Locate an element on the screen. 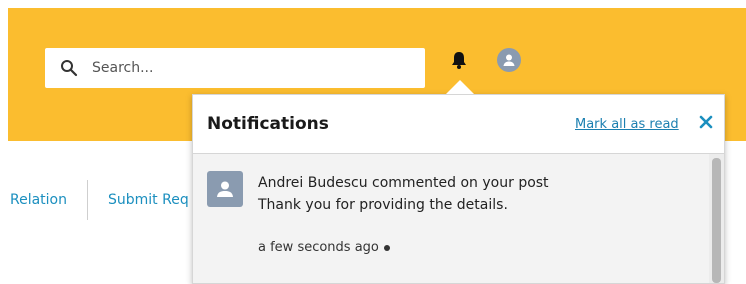 The height and width of the screenshot is (284, 746). scrollbar is located at coordinates (716, 218).